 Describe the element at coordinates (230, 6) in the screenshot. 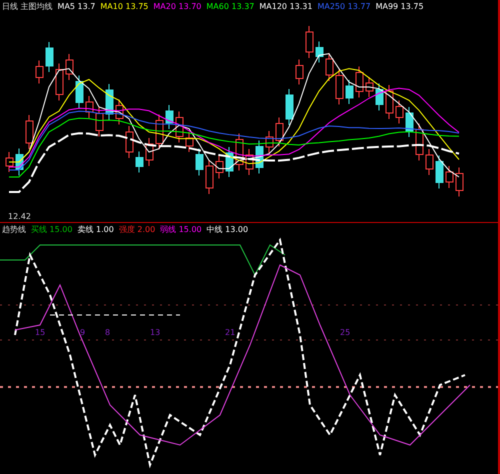

I see `legend-label: MA60 13.37` at that location.